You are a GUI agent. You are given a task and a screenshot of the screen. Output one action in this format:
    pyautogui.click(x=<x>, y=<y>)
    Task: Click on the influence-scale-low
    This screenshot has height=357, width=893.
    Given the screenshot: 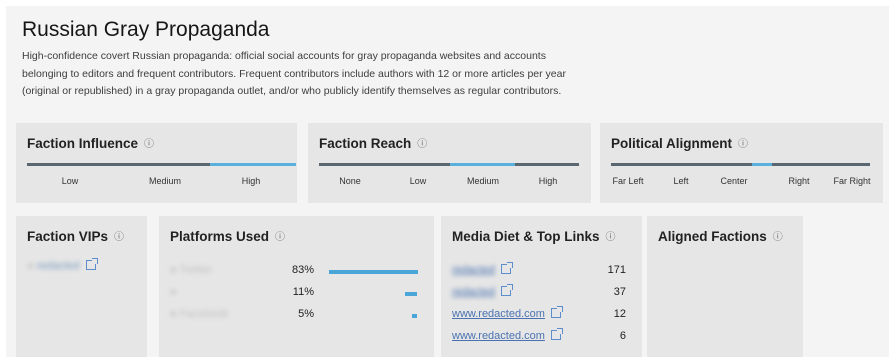 What is the action you would take?
    pyautogui.click(x=73, y=164)
    